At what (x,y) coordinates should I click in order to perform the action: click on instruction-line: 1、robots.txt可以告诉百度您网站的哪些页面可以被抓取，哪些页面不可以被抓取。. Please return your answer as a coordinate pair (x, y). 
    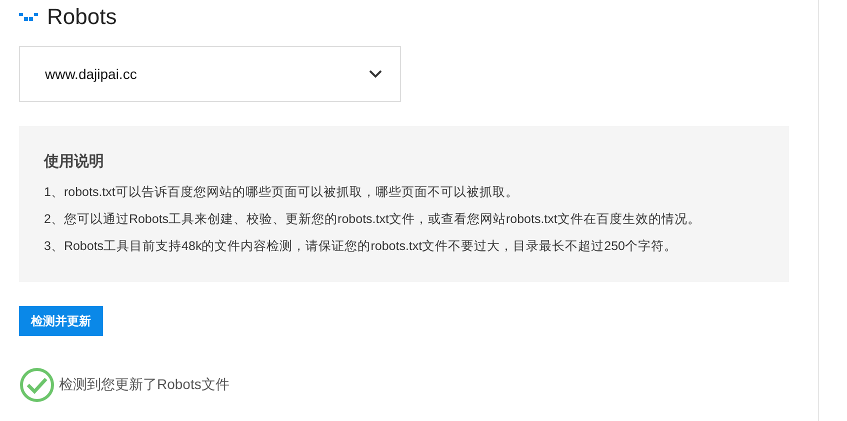
    Looking at the image, I should click on (282, 192).